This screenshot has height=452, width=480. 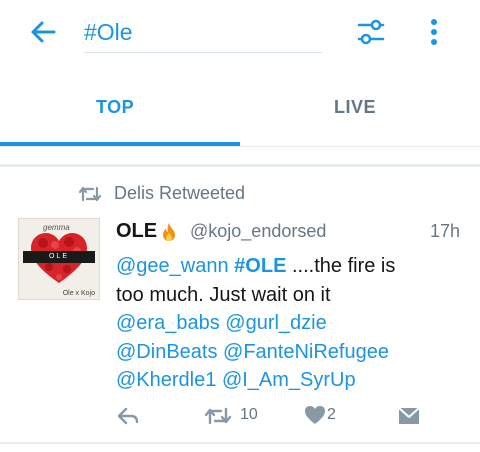 I want to click on tweet-text-segment: ....the fire is, so click(x=341, y=266).